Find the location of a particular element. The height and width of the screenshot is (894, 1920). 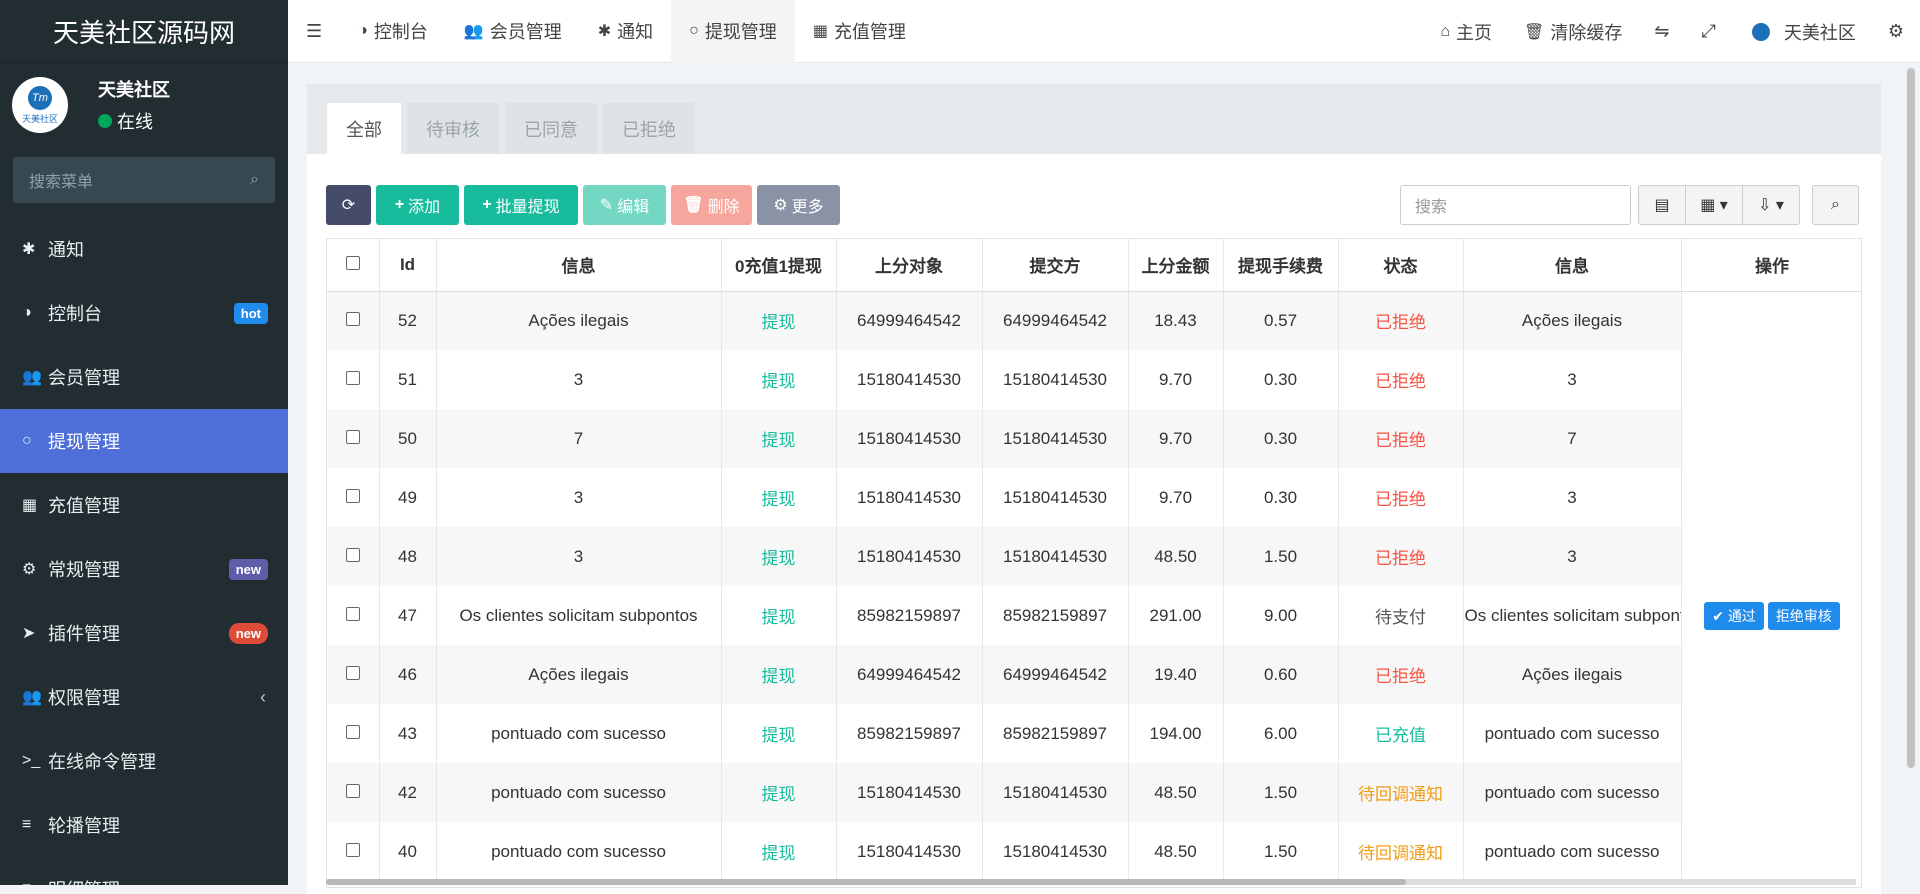

toggle-view-button: ▤ is located at coordinates (1662, 205).